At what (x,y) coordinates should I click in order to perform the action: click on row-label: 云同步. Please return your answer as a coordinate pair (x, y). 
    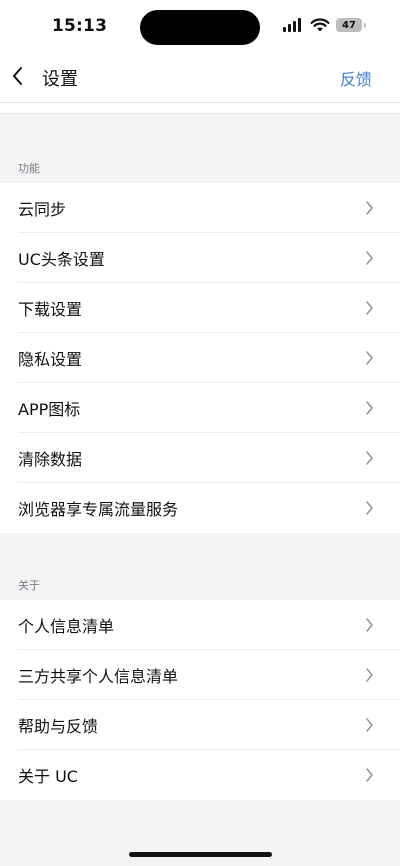
    Looking at the image, I should click on (42, 209).